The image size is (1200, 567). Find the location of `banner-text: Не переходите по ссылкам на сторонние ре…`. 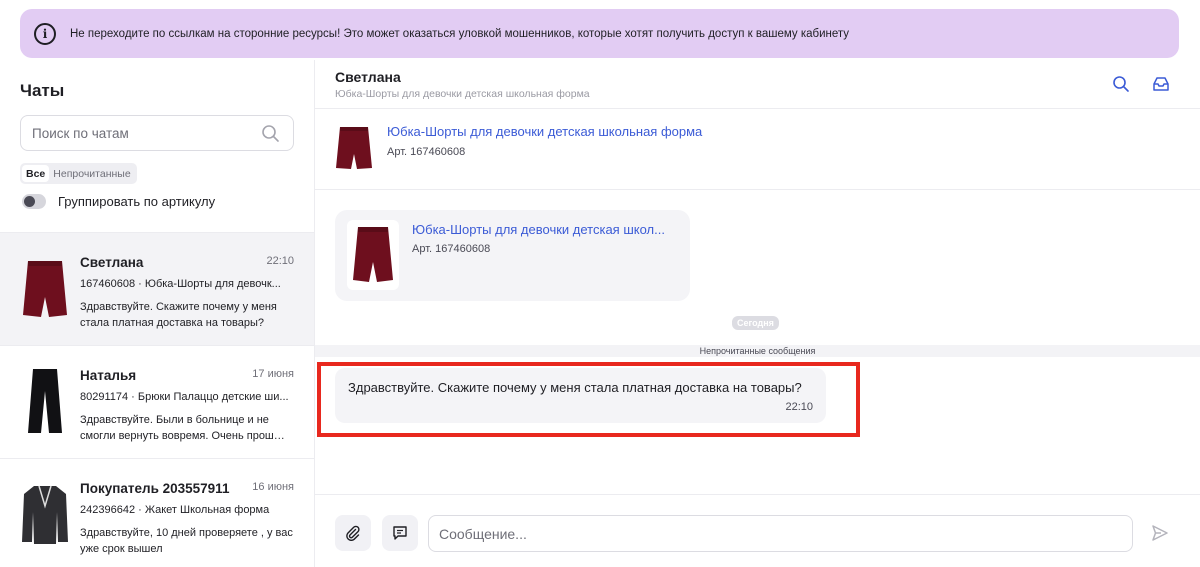

banner-text: Не переходите по ссылкам на сторонние ре… is located at coordinates (460, 33).